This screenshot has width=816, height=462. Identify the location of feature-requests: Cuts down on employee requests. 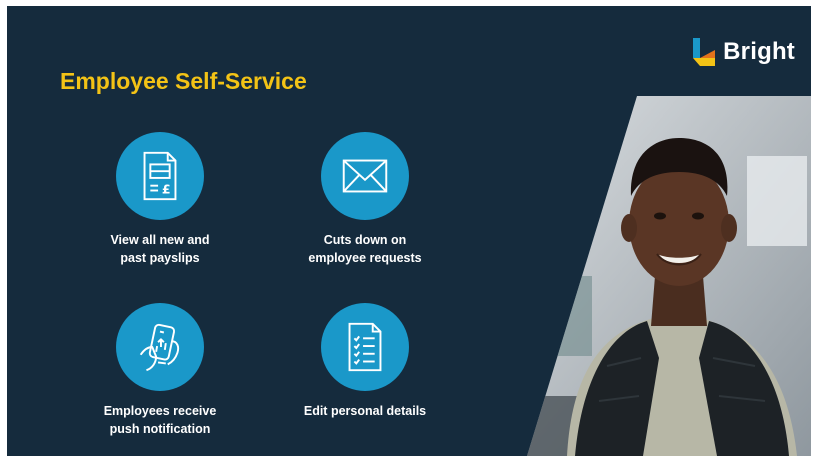
(365, 199).